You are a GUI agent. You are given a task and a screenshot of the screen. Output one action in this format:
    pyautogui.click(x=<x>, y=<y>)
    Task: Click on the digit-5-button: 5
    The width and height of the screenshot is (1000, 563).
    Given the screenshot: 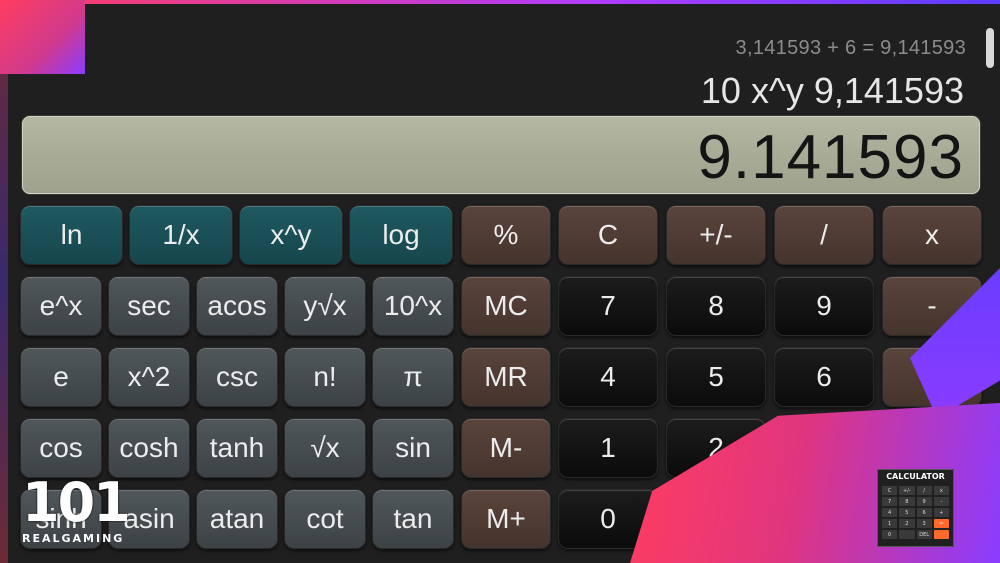 What is the action you would take?
    pyautogui.click(x=716, y=377)
    